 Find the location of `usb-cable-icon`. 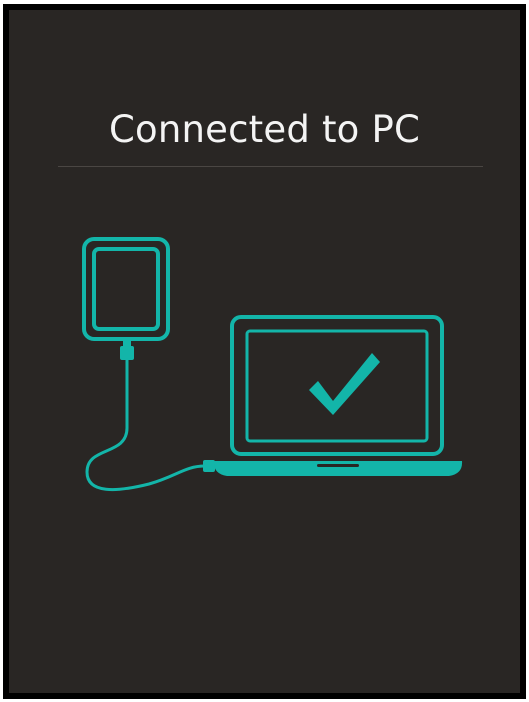

usb-cable-icon is located at coordinates (150, 416).